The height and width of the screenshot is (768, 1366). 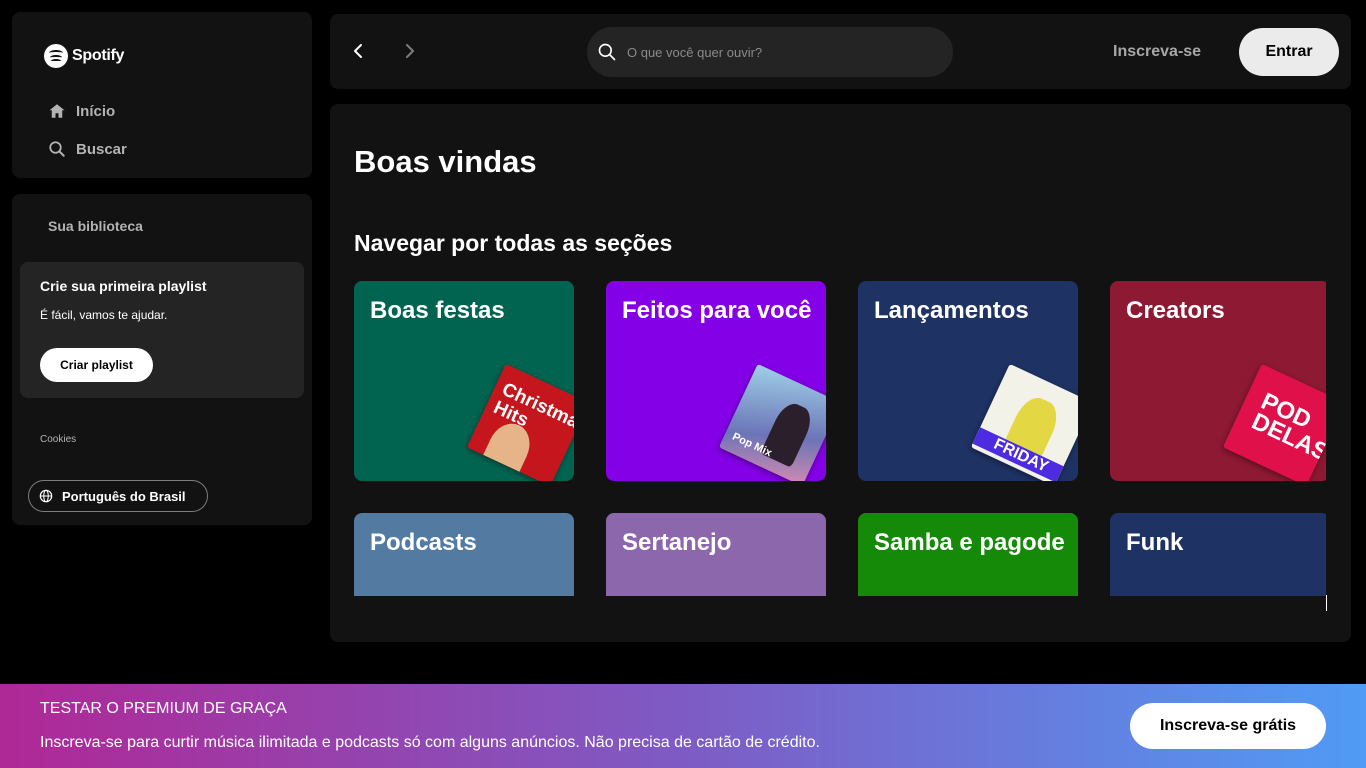 I want to click on language-button: Português do Brasil, so click(x=118, y=496).